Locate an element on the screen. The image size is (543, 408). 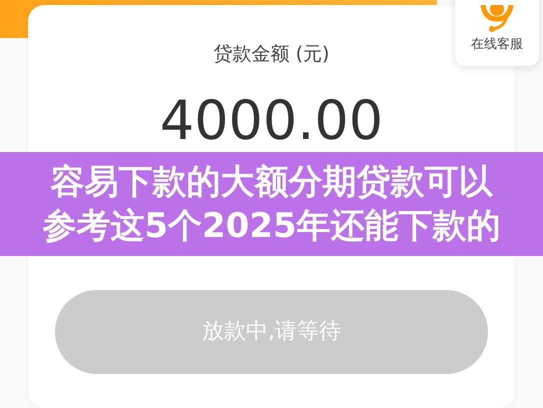
caption-line: 参考这5个2025年还能下款的 is located at coordinates (271, 226).